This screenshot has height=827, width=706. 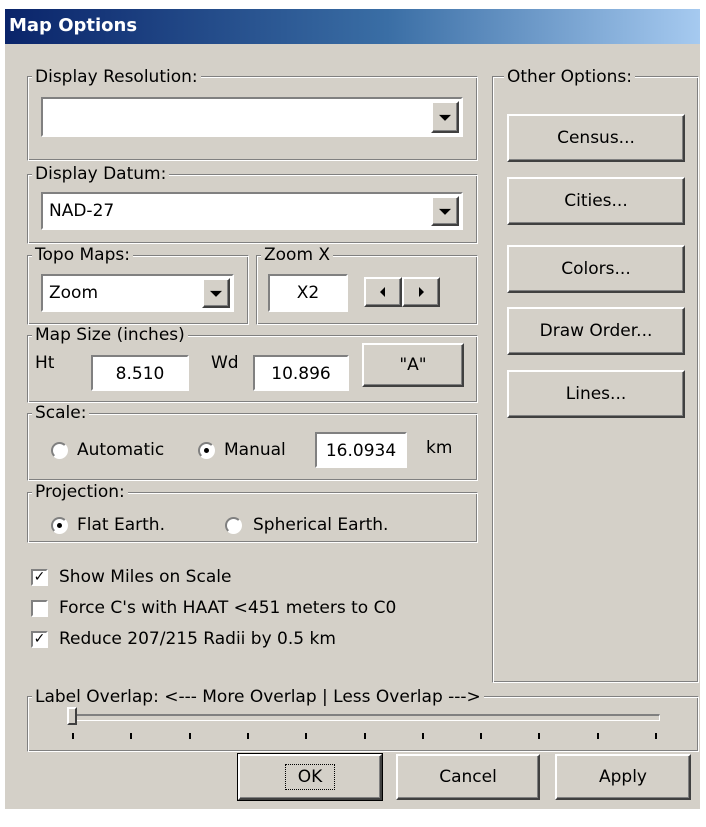 What do you see at coordinates (233, 525) in the screenshot?
I see `projection-spherical-radio` at bounding box center [233, 525].